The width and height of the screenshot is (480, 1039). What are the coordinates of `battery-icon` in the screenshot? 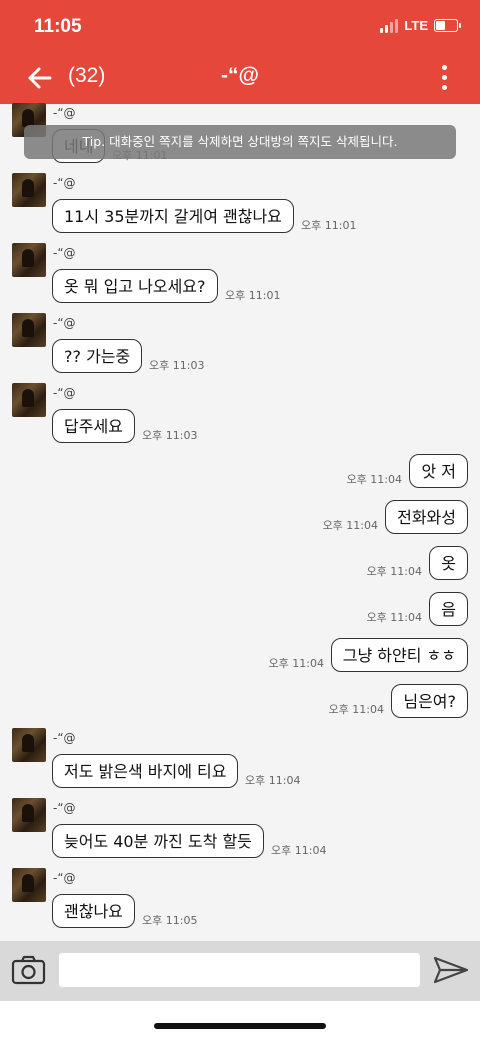 It's located at (447, 25).